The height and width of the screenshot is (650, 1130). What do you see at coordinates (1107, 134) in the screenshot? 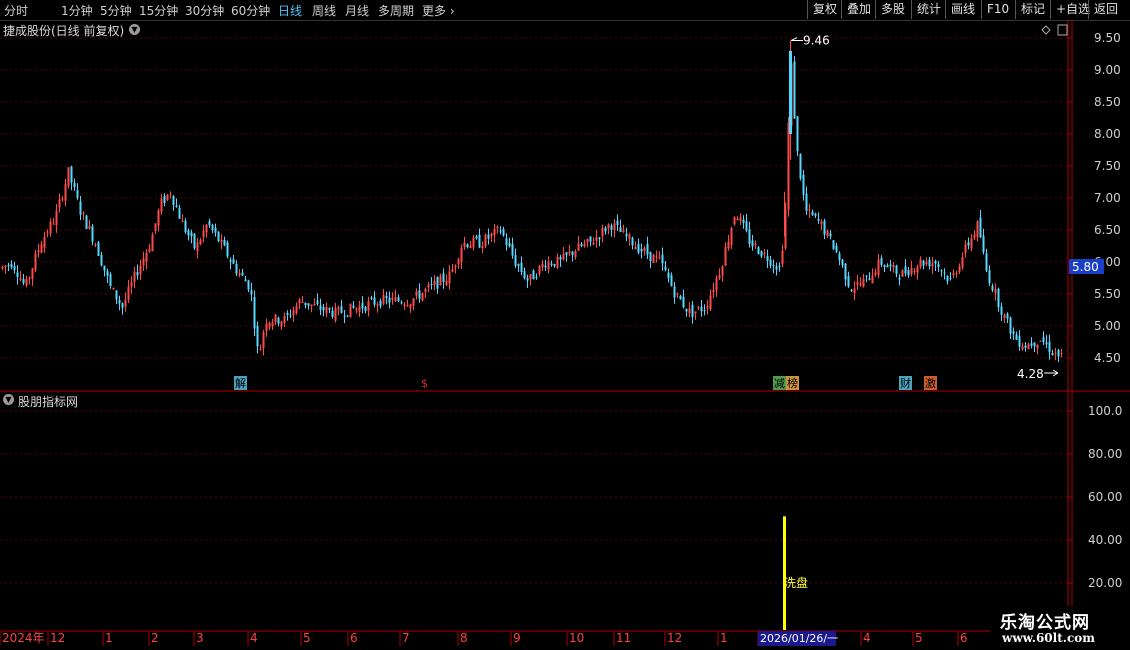
I see `price-tick-label: 8.00` at bounding box center [1107, 134].